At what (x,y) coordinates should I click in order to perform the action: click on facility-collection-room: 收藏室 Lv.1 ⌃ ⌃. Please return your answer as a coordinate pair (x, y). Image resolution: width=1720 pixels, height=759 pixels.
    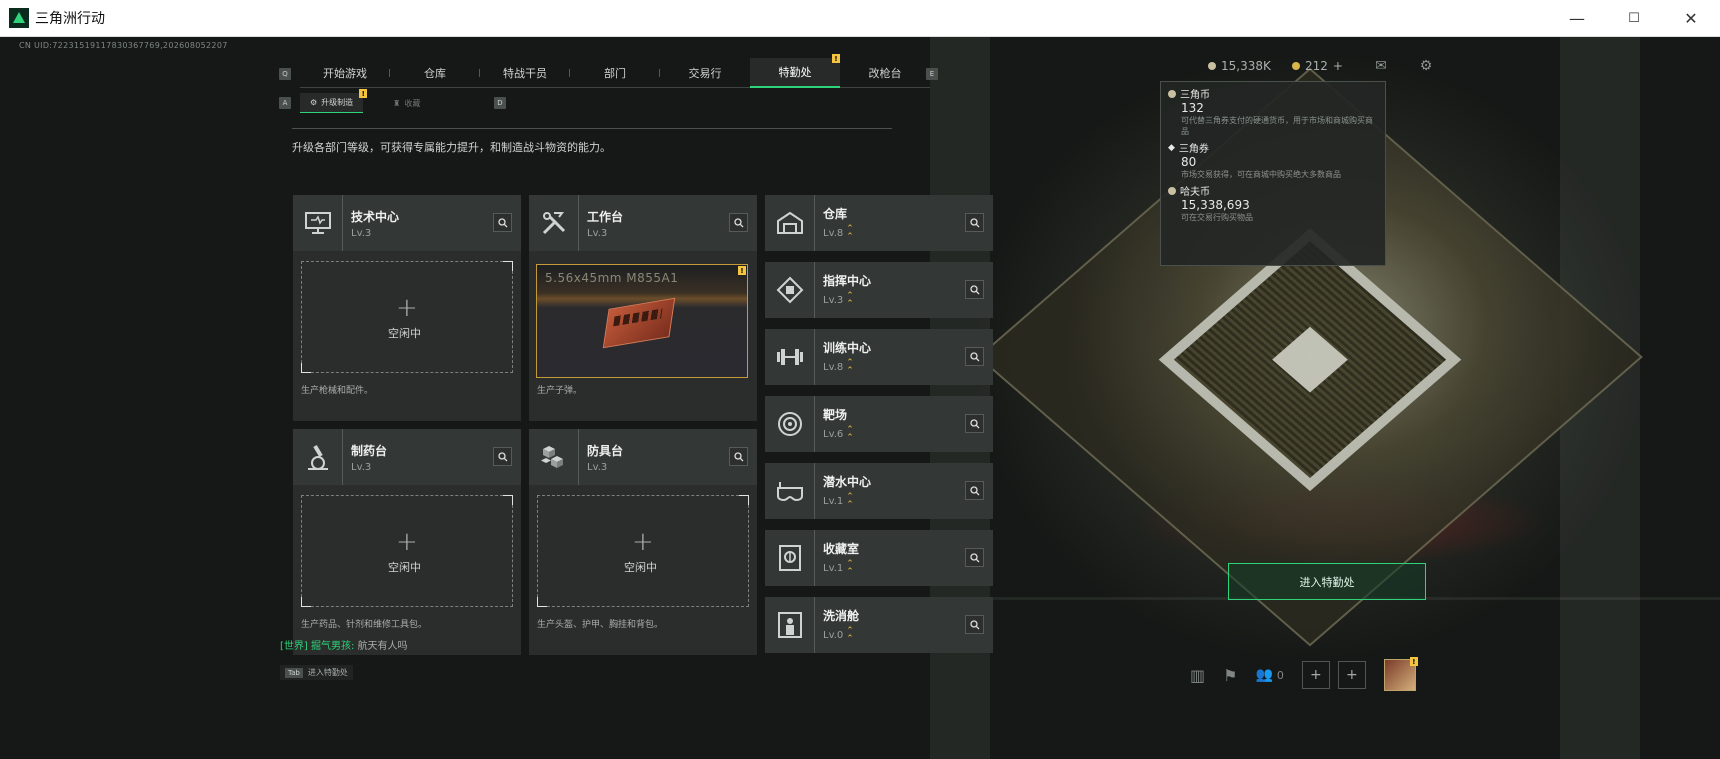
    Looking at the image, I should click on (879, 558).